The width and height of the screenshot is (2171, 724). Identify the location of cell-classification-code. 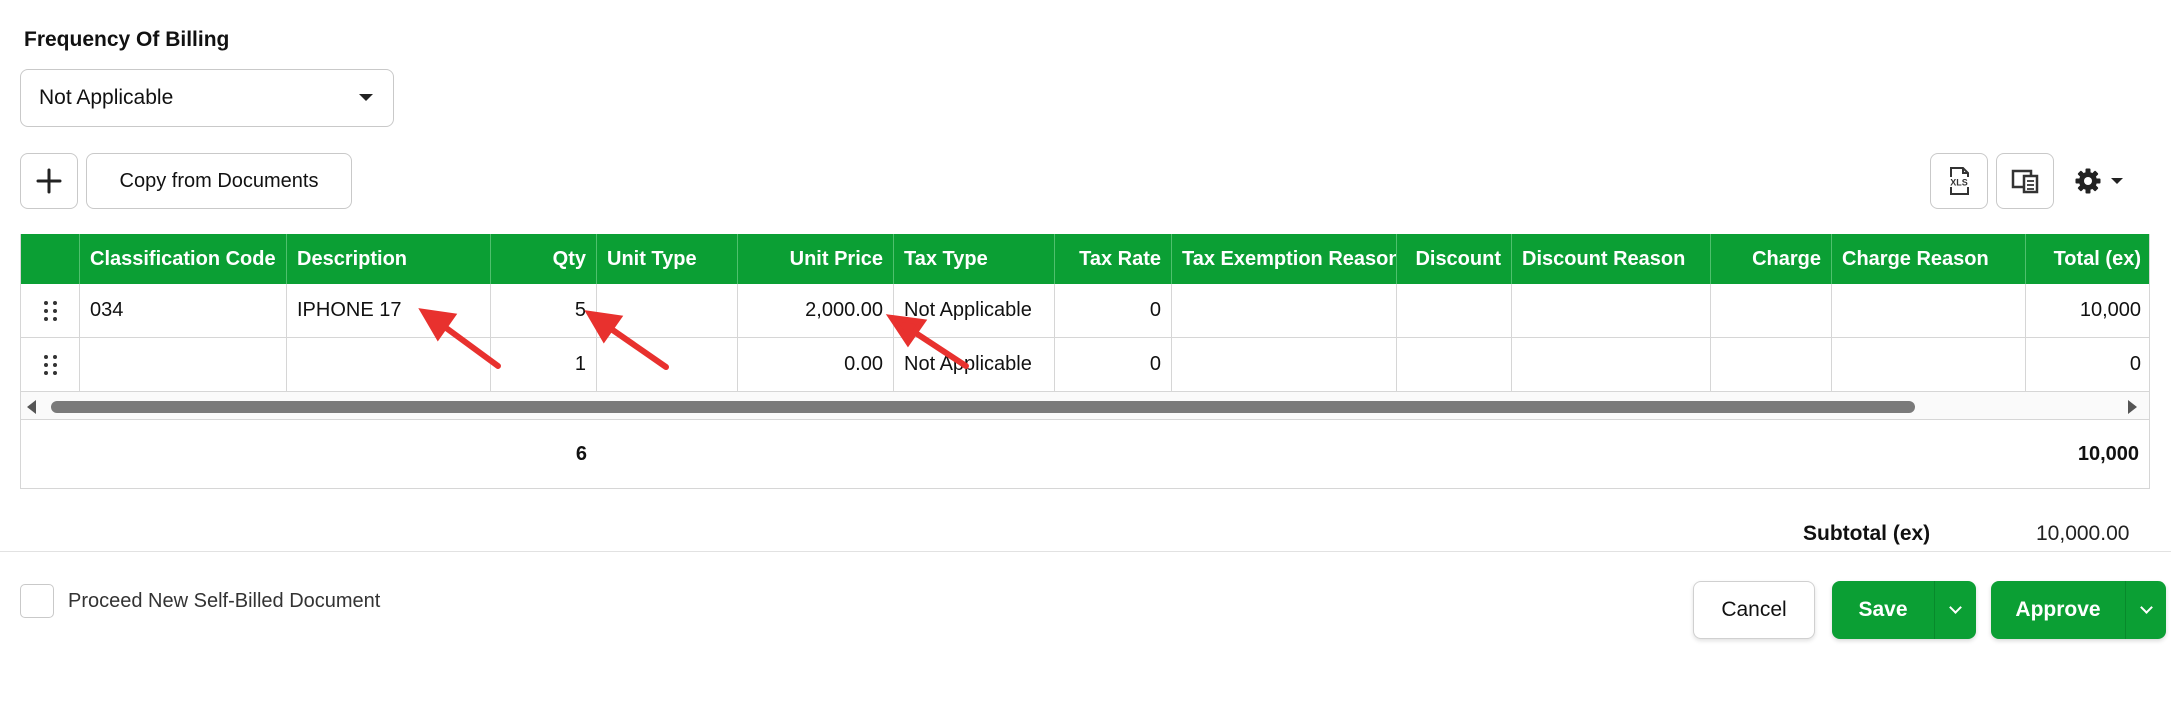
(183, 364).